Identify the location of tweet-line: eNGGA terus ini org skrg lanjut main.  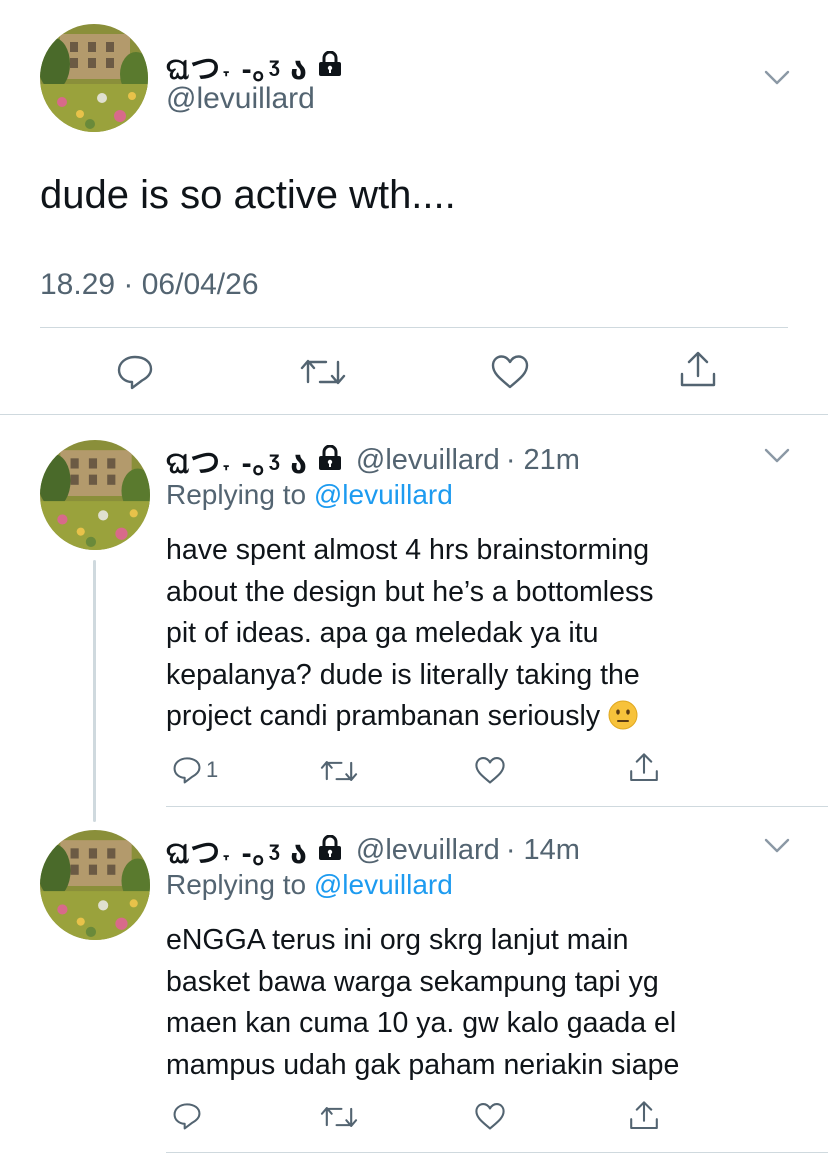
(397, 940).